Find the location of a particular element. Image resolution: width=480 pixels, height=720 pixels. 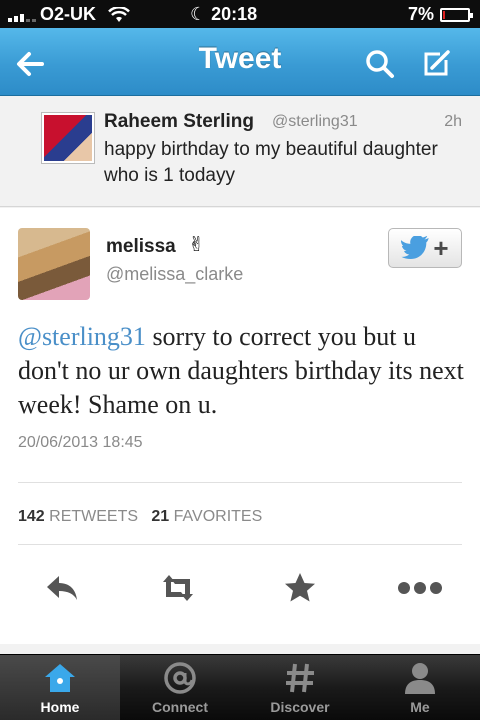

reply-icon is located at coordinates (62, 588).